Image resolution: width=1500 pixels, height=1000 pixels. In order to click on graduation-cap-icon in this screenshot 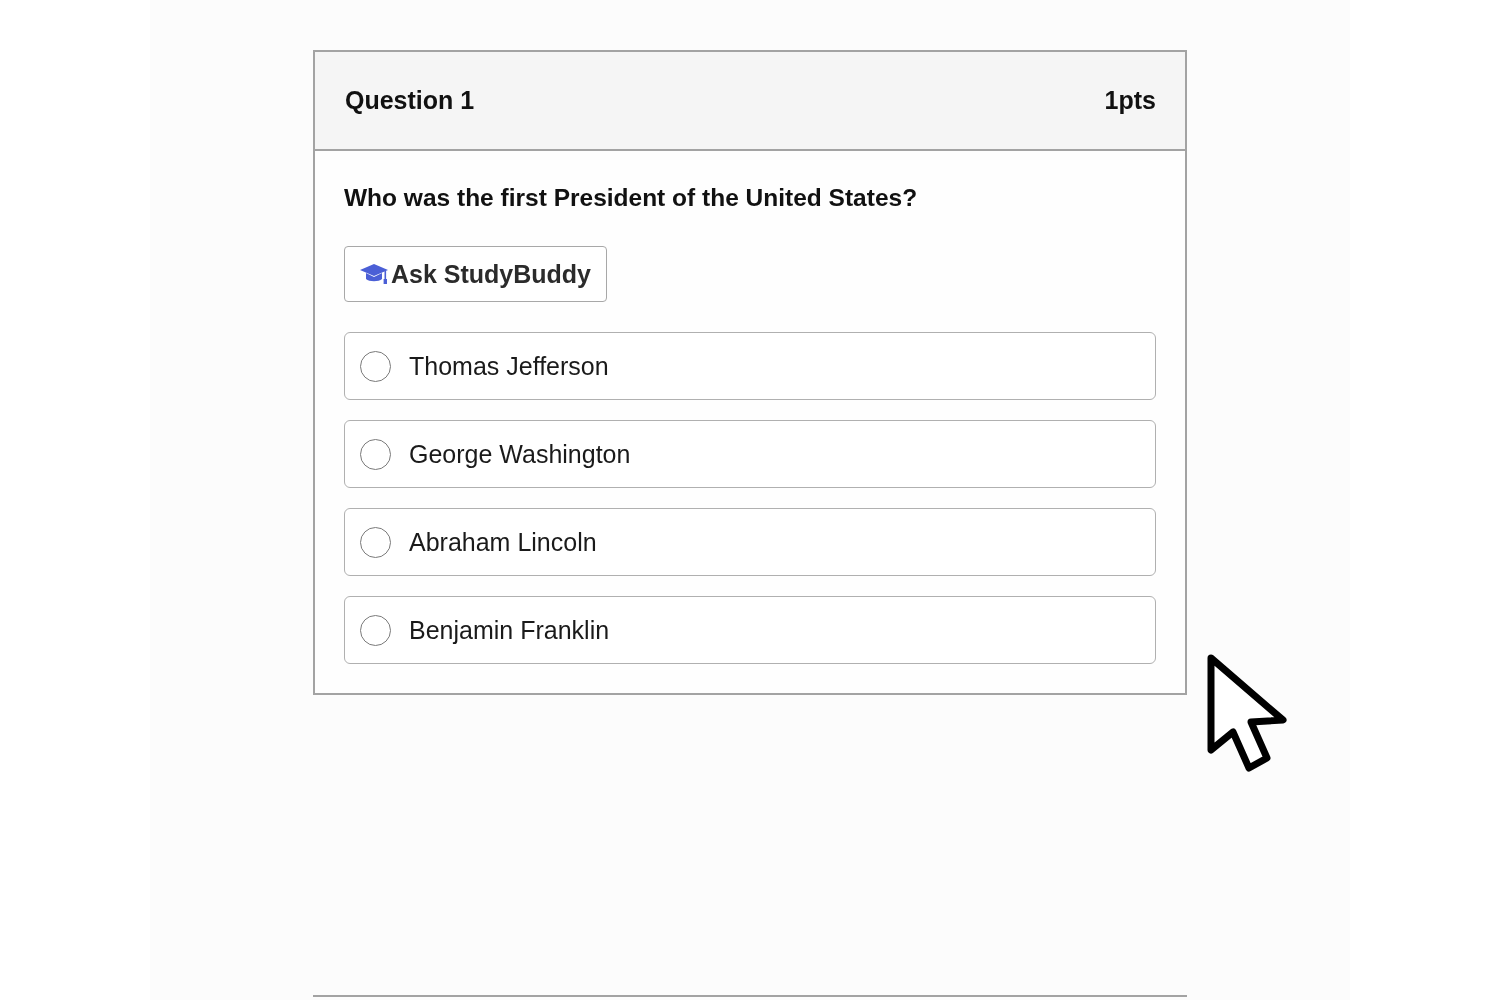, I will do `click(374, 274)`.